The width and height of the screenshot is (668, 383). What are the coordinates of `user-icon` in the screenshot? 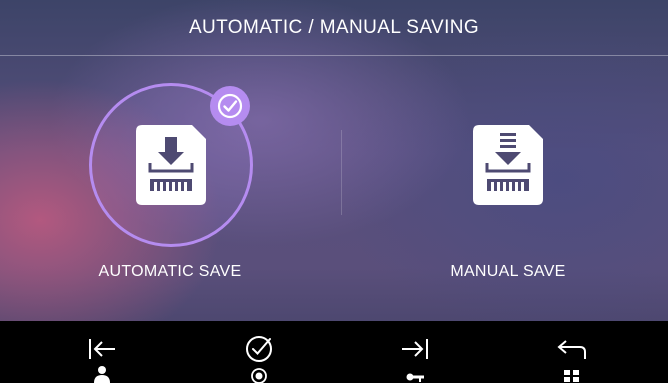 It's located at (102, 374).